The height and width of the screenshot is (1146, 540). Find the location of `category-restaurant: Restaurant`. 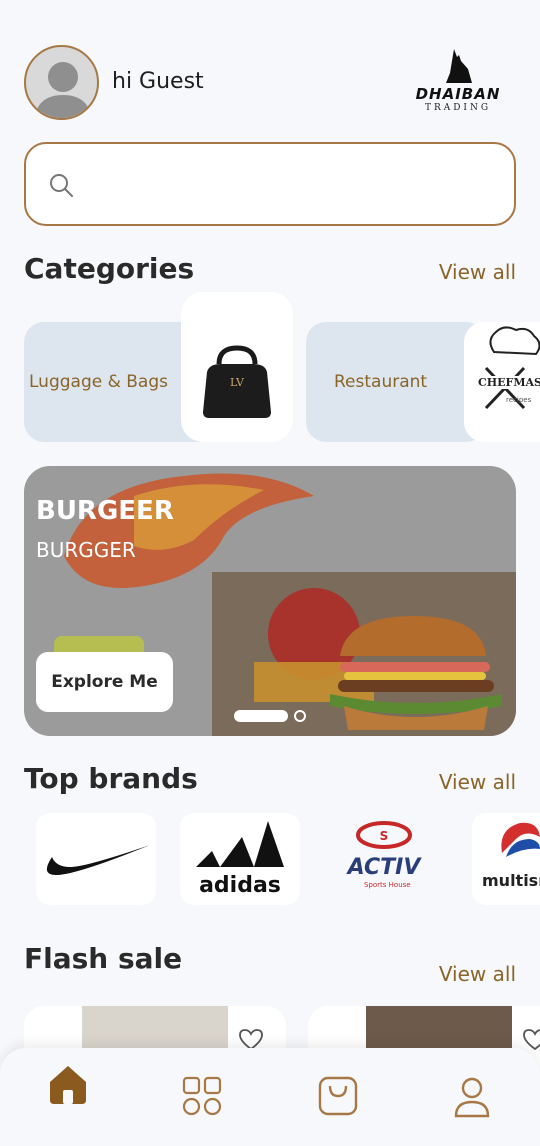

category-restaurant: Restaurant is located at coordinates (396, 382).